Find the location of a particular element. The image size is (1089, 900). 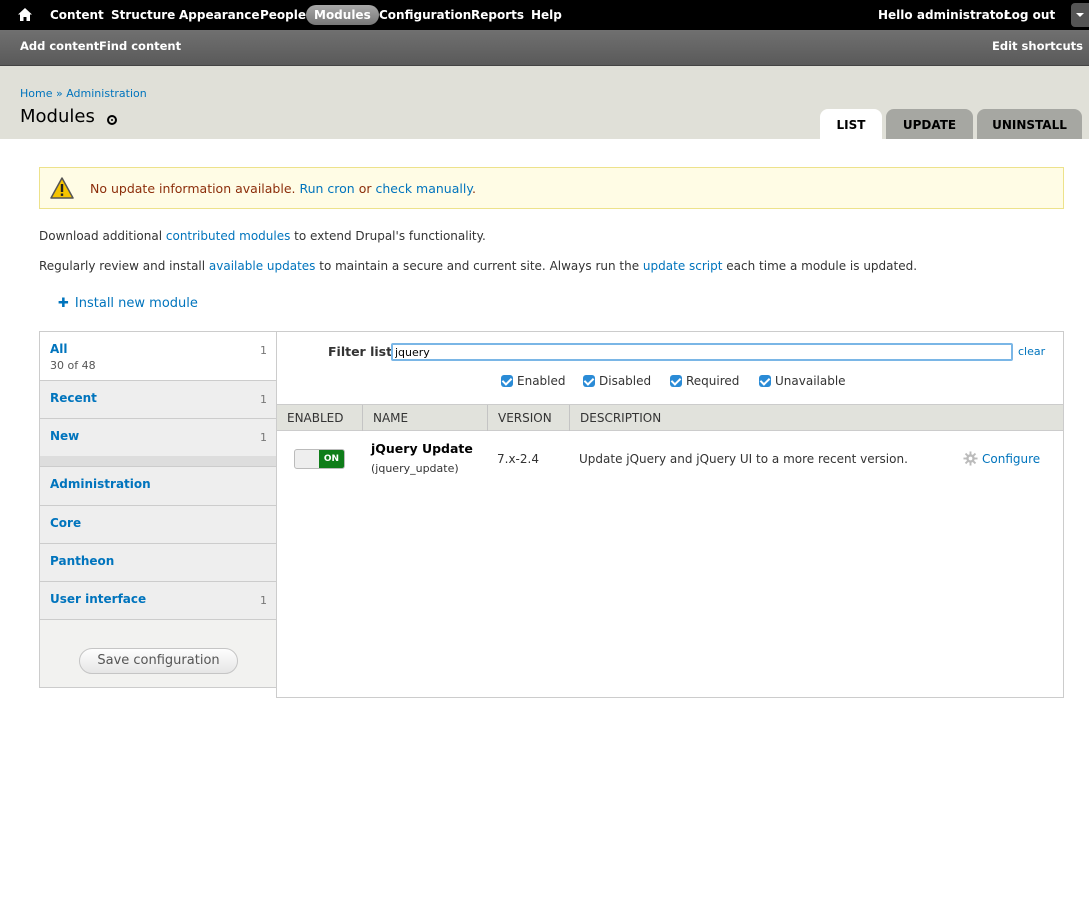

category-label: Recent is located at coordinates (73, 398).